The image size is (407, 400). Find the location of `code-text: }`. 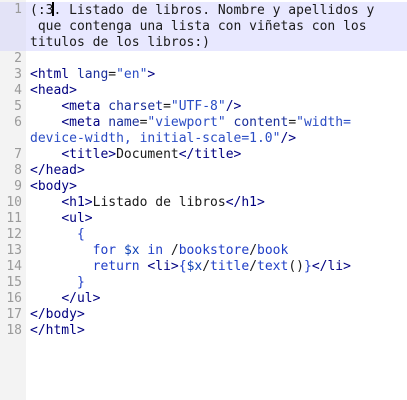

code-text: } is located at coordinates (55, 283).